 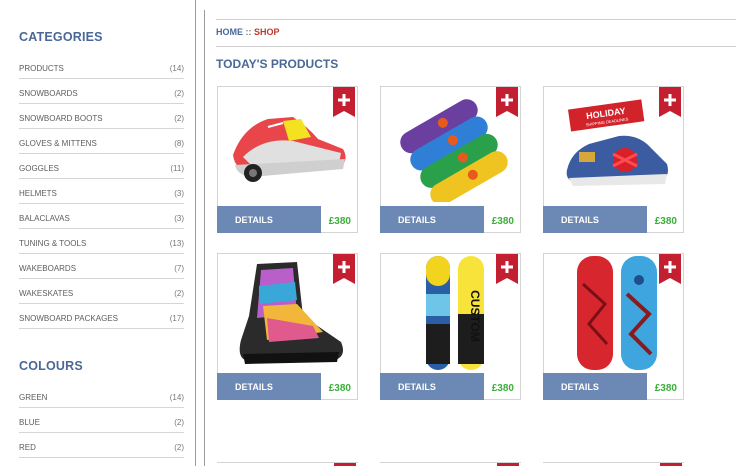 I want to click on colour-list: GREEN (14) BLUE (2) RED (2), so click(x=101, y=420).